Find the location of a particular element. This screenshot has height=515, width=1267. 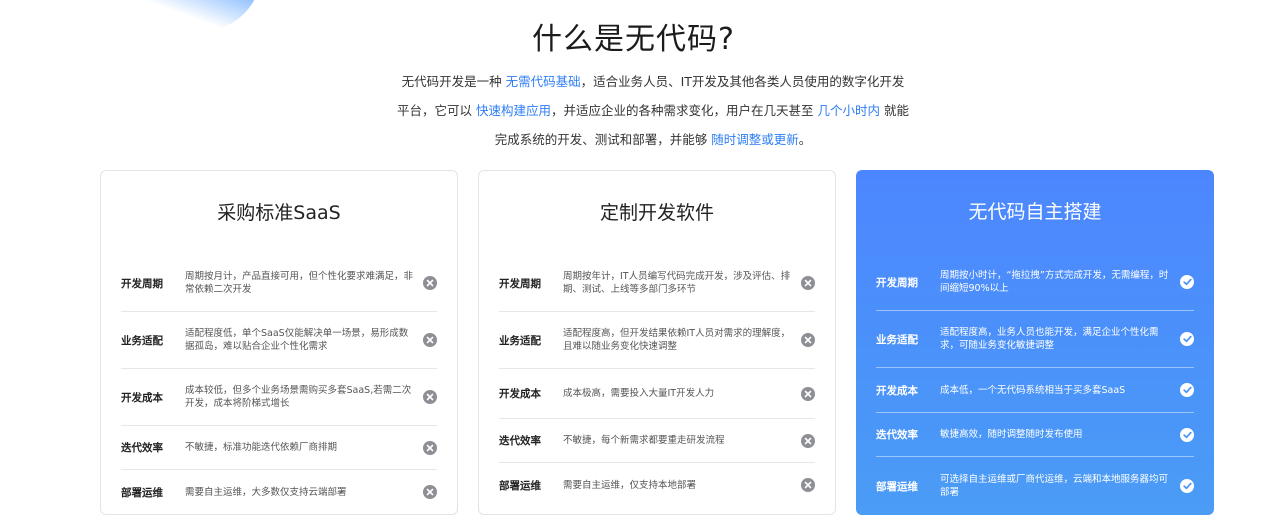

comparison-row: 开发周期 周期按月计，产品直接可用，但个性化要求难满足，非常依赖二次开发 is located at coordinates (279, 283).